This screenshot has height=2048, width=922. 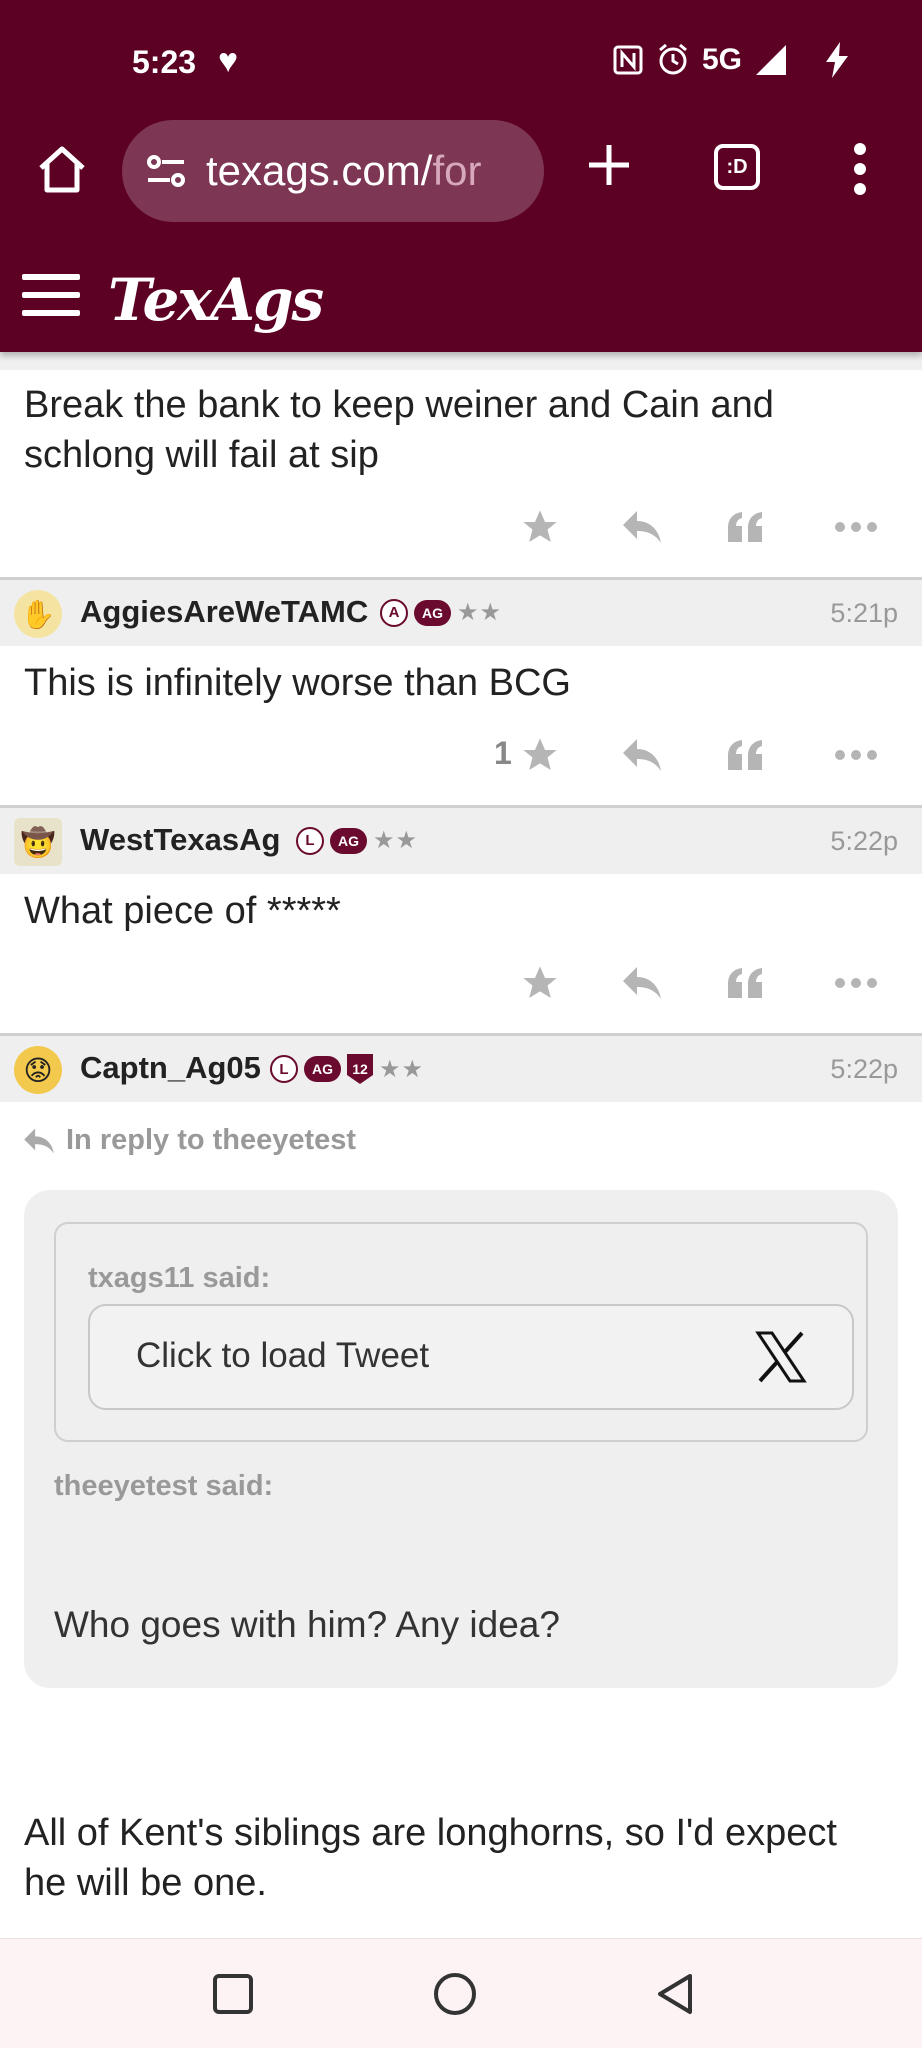 I want to click on browser-toolbar: texags.com/for :D, so click(x=461, y=173).